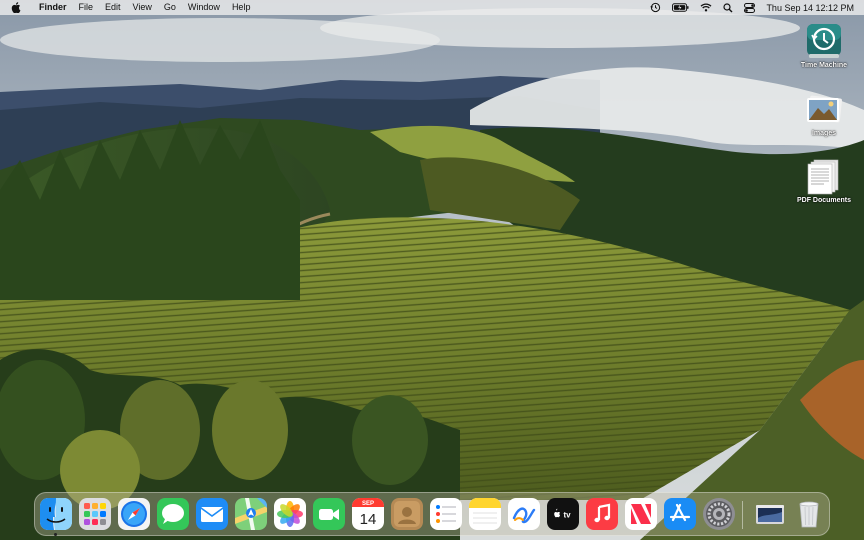 The height and width of the screenshot is (540, 864). What do you see at coordinates (204, 7) in the screenshot?
I see `menu-window: Window` at bounding box center [204, 7].